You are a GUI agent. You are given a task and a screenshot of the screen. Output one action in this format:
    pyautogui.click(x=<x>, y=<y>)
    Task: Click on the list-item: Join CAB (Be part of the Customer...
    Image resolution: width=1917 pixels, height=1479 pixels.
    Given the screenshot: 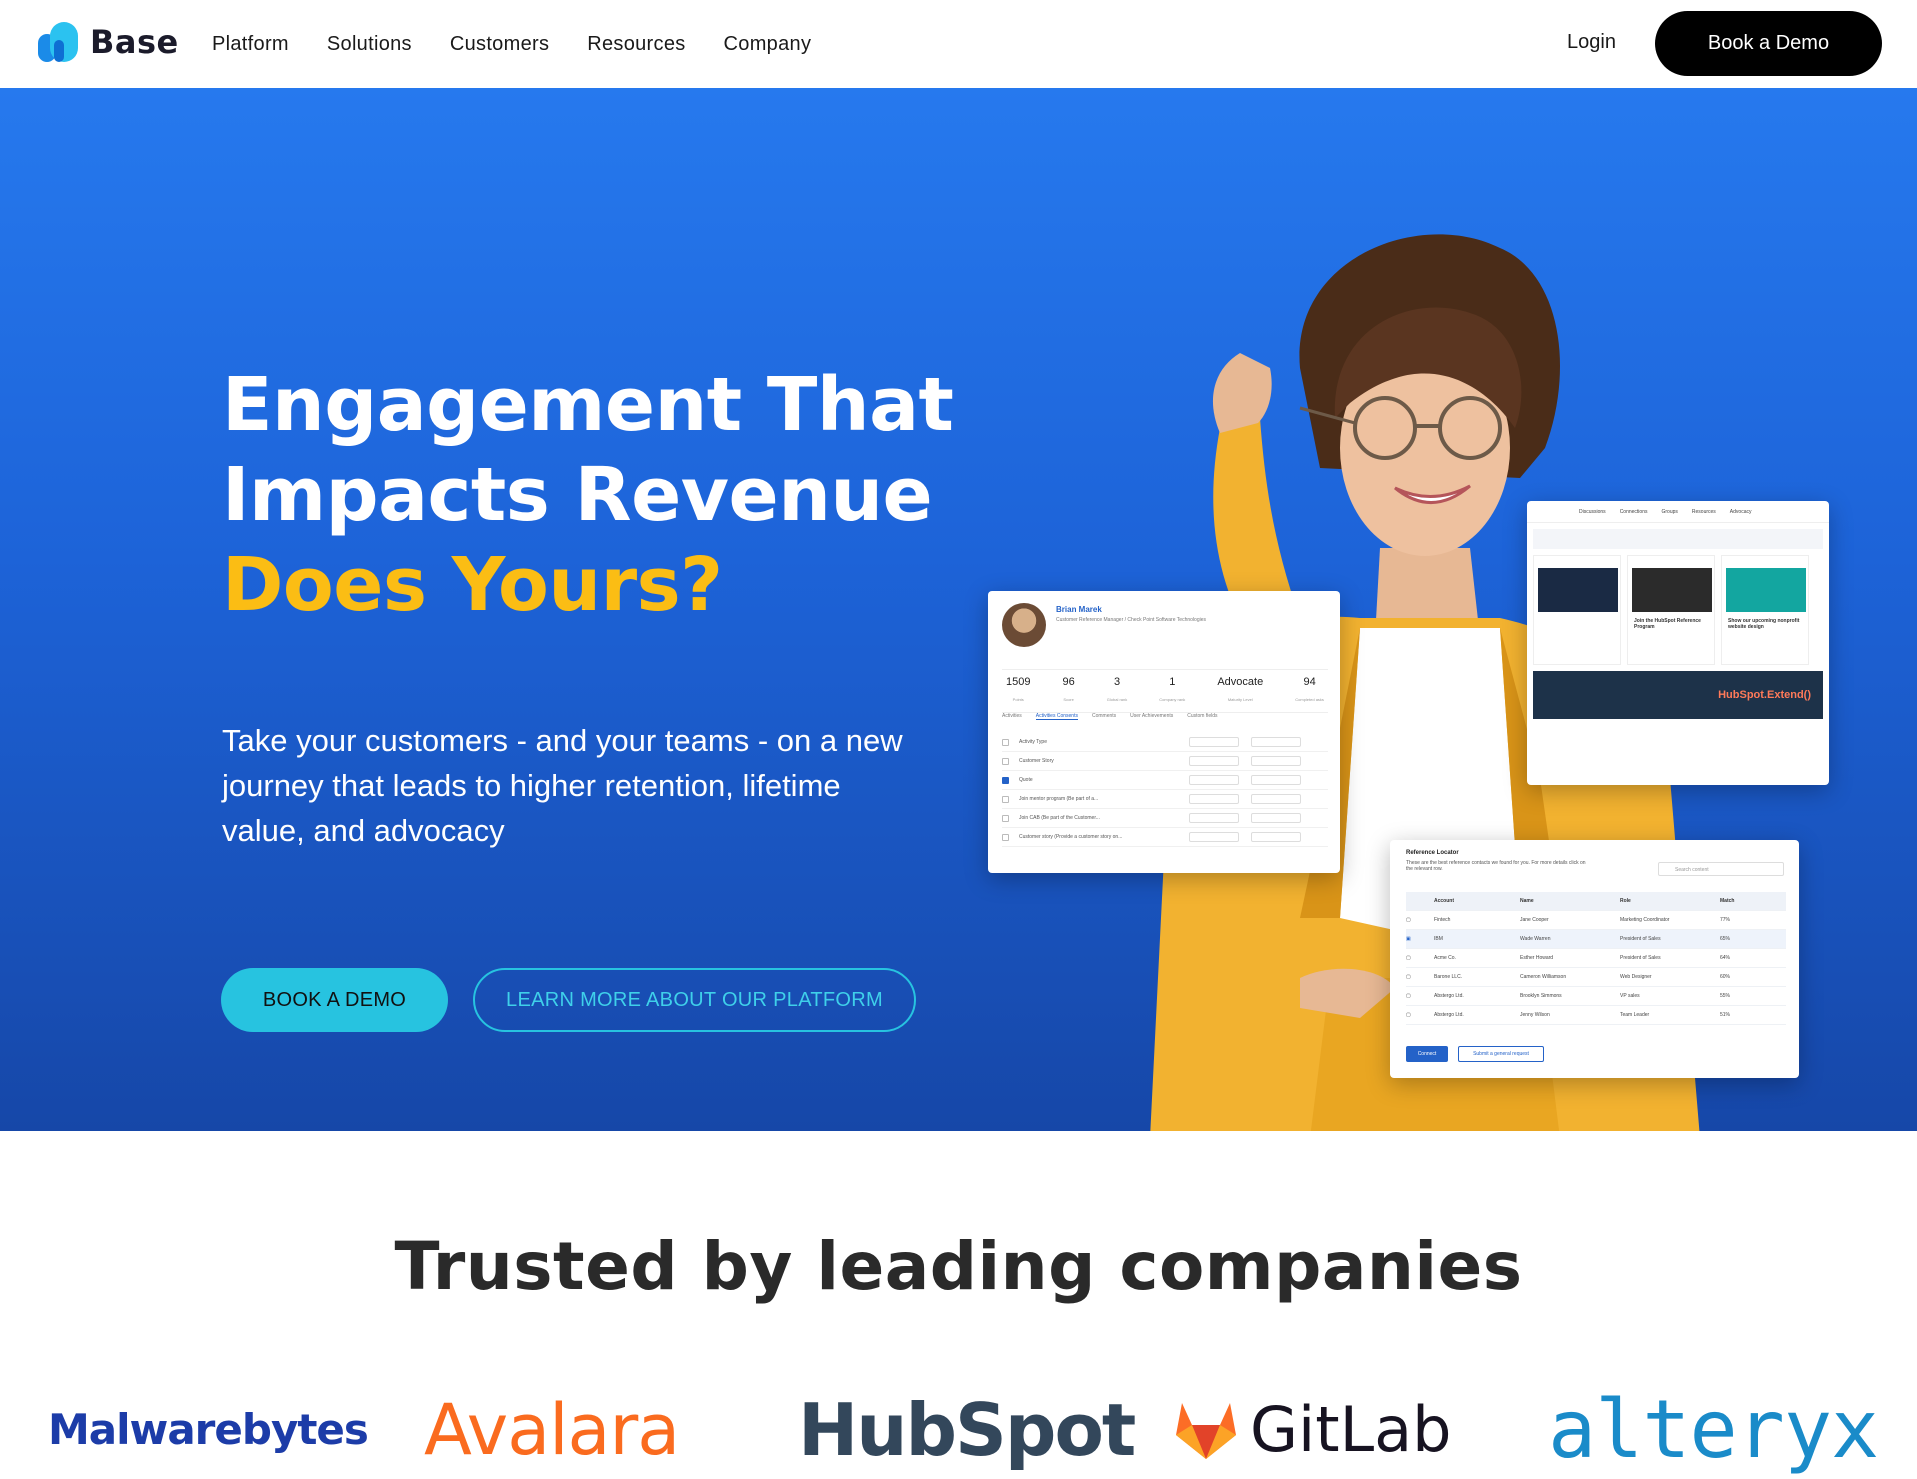 What is the action you would take?
    pyautogui.click(x=1165, y=818)
    